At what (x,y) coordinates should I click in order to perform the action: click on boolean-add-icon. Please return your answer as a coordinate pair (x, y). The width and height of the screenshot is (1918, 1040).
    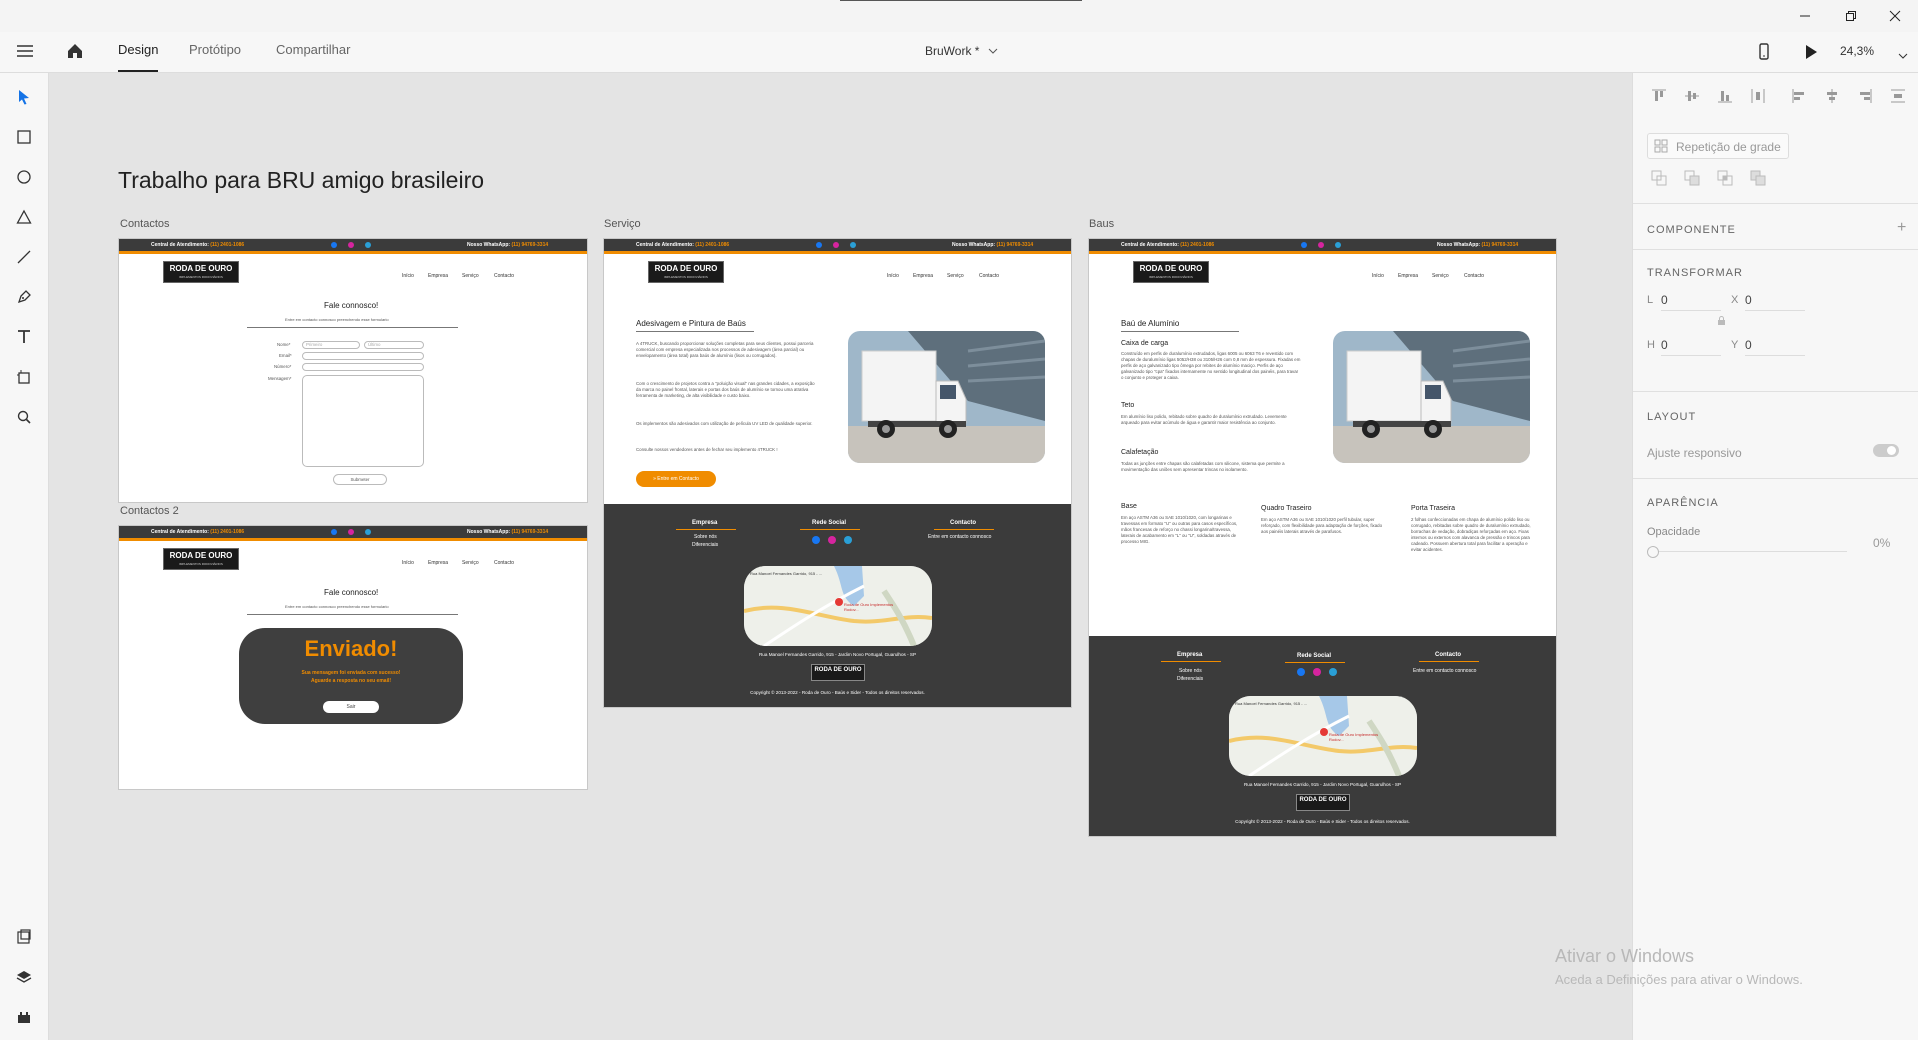
    Looking at the image, I should click on (1659, 178).